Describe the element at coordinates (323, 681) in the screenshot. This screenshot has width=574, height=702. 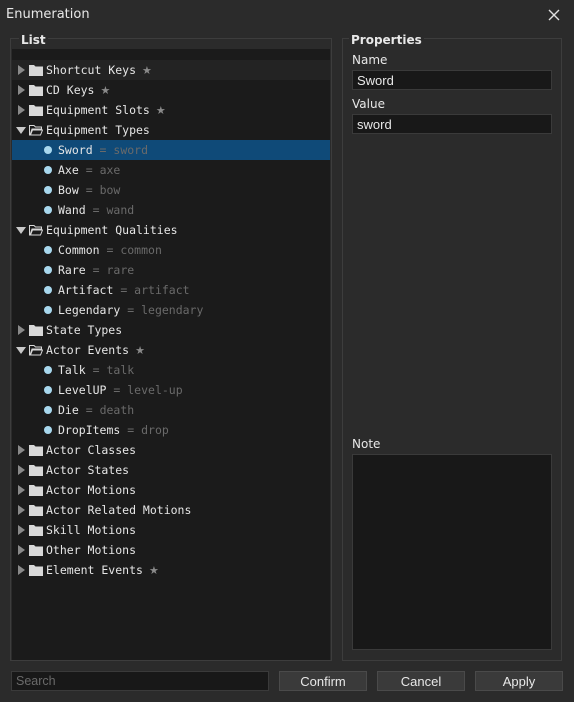
I see `confirm-button: Confirm` at that location.